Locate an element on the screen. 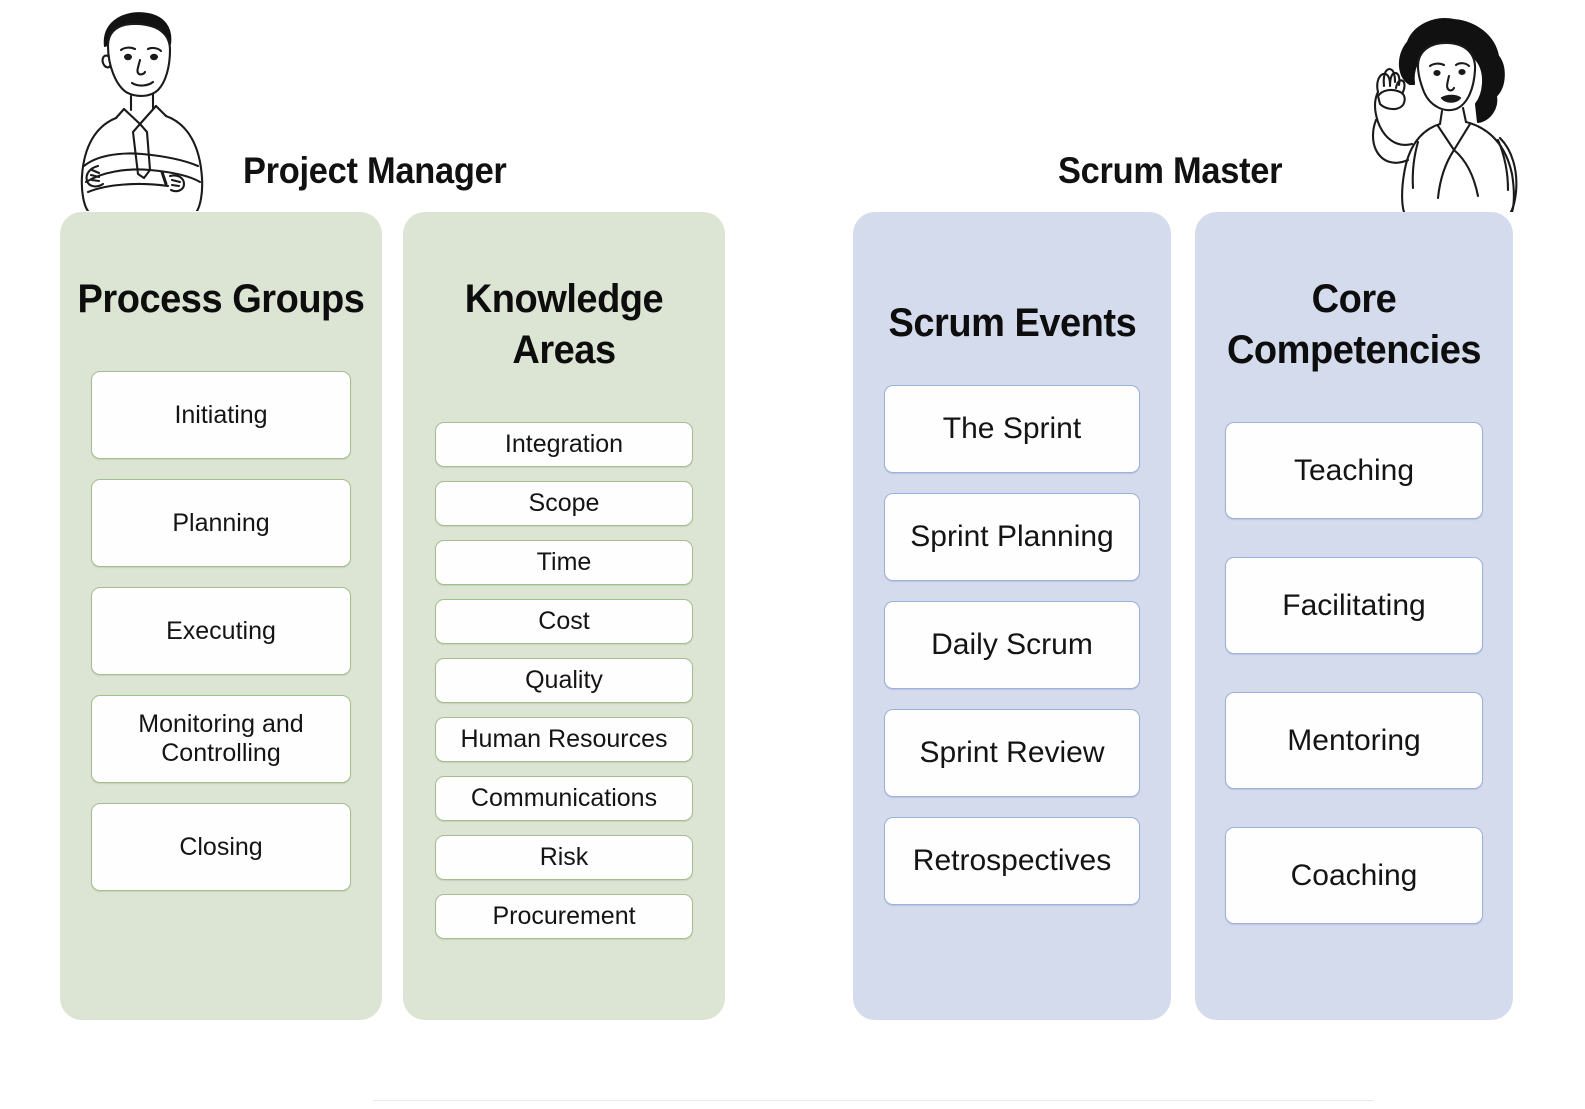  panel-heading-scrum-events: Scrum Events is located at coordinates (1012, 323).